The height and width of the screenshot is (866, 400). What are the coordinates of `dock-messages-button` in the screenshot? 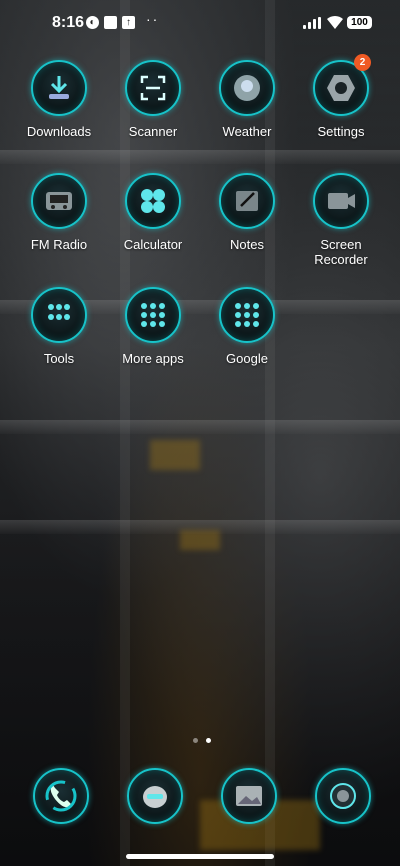 It's located at (155, 796).